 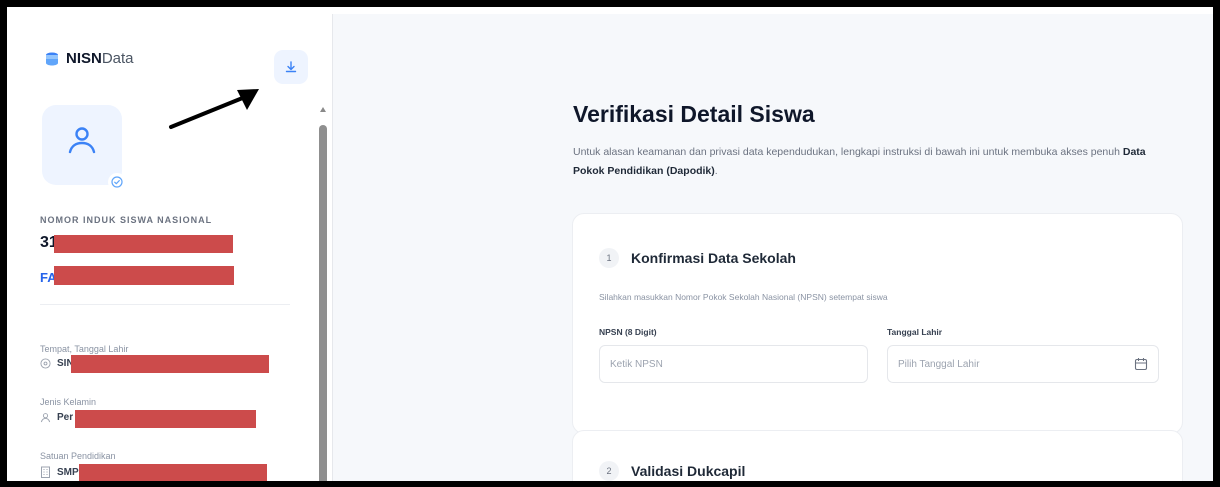 I want to click on scroll-up-arrow, so click(x=323, y=109).